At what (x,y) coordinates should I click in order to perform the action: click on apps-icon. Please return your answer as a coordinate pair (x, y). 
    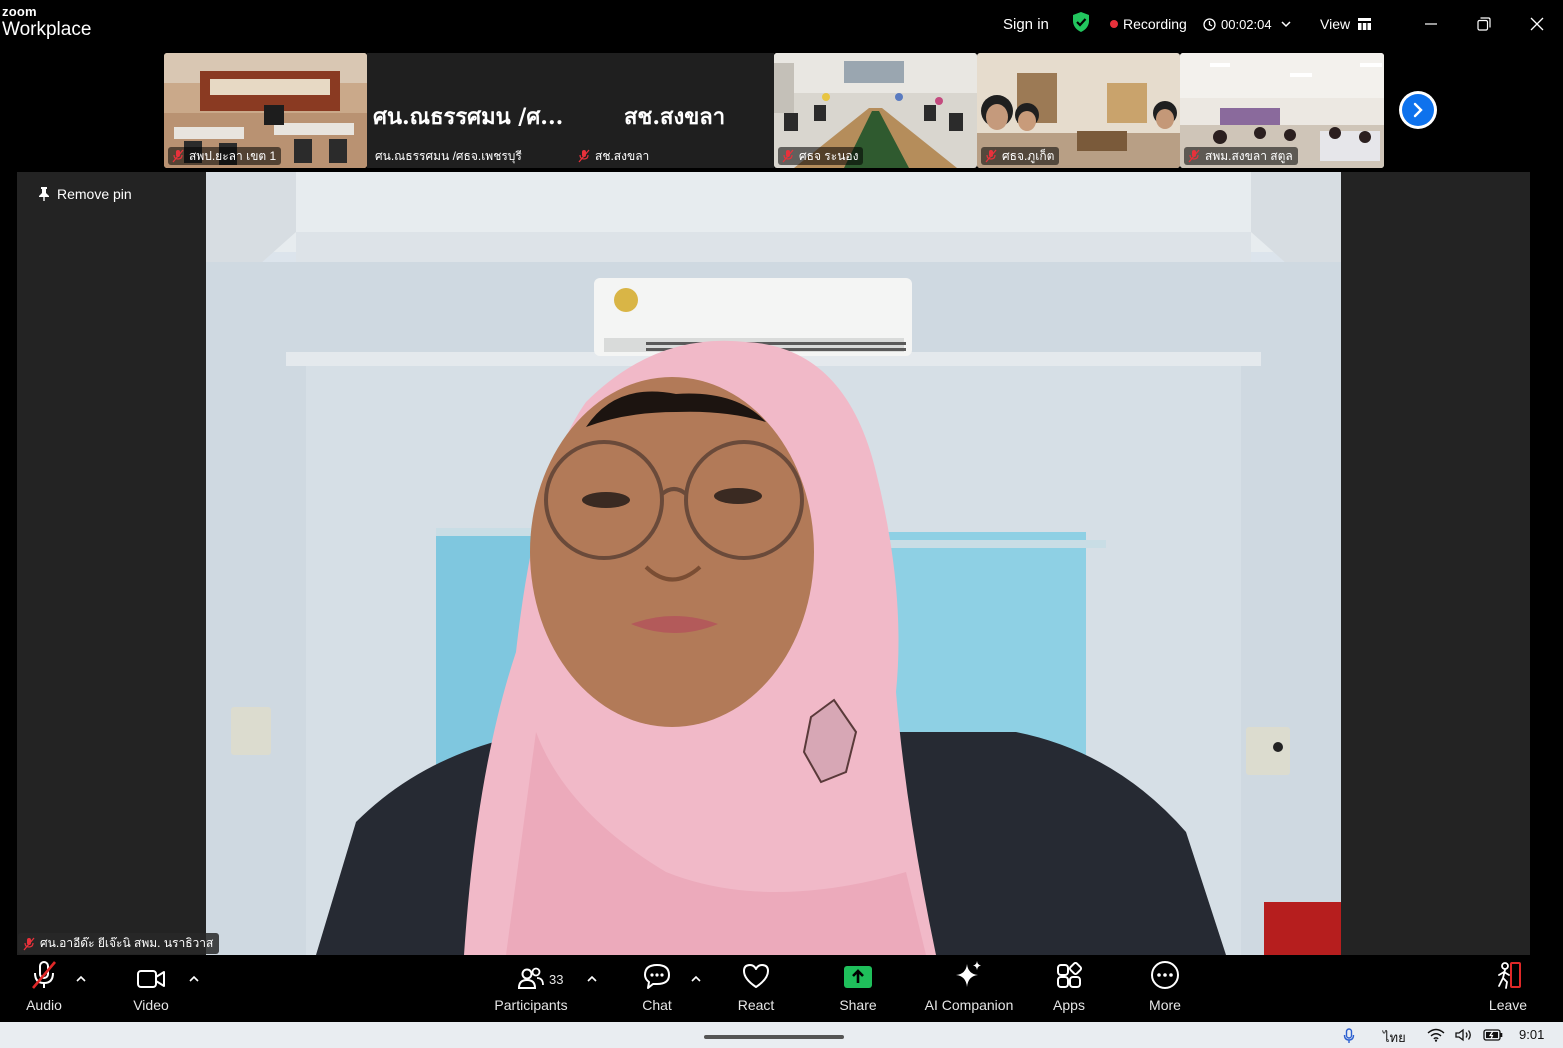
    Looking at the image, I should click on (1070, 975).